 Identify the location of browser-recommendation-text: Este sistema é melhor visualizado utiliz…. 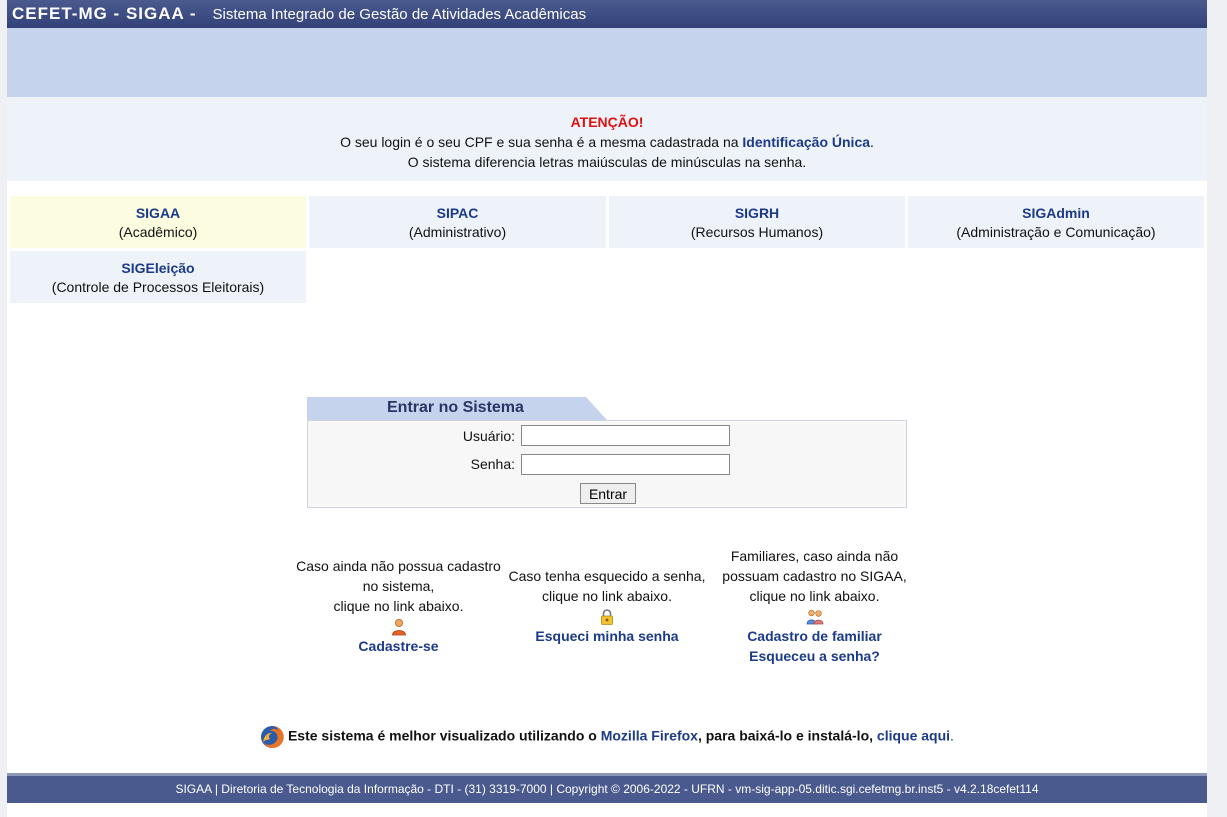
(442, 735).